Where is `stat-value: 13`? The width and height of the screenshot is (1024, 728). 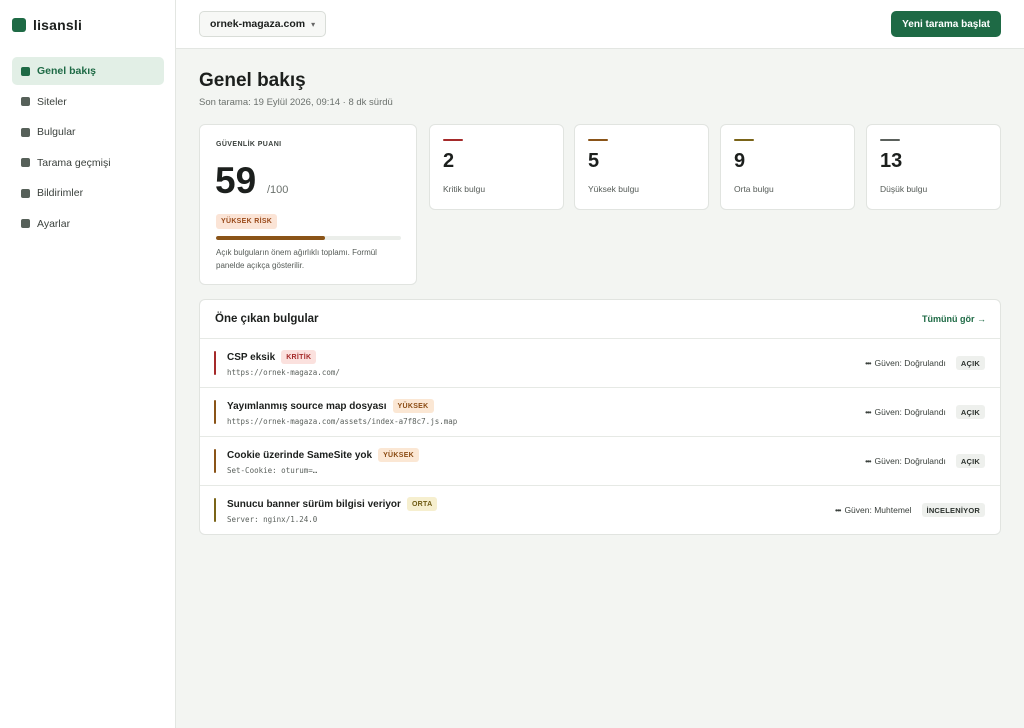 stat-value: 13 is located at coordinates (891, 161).